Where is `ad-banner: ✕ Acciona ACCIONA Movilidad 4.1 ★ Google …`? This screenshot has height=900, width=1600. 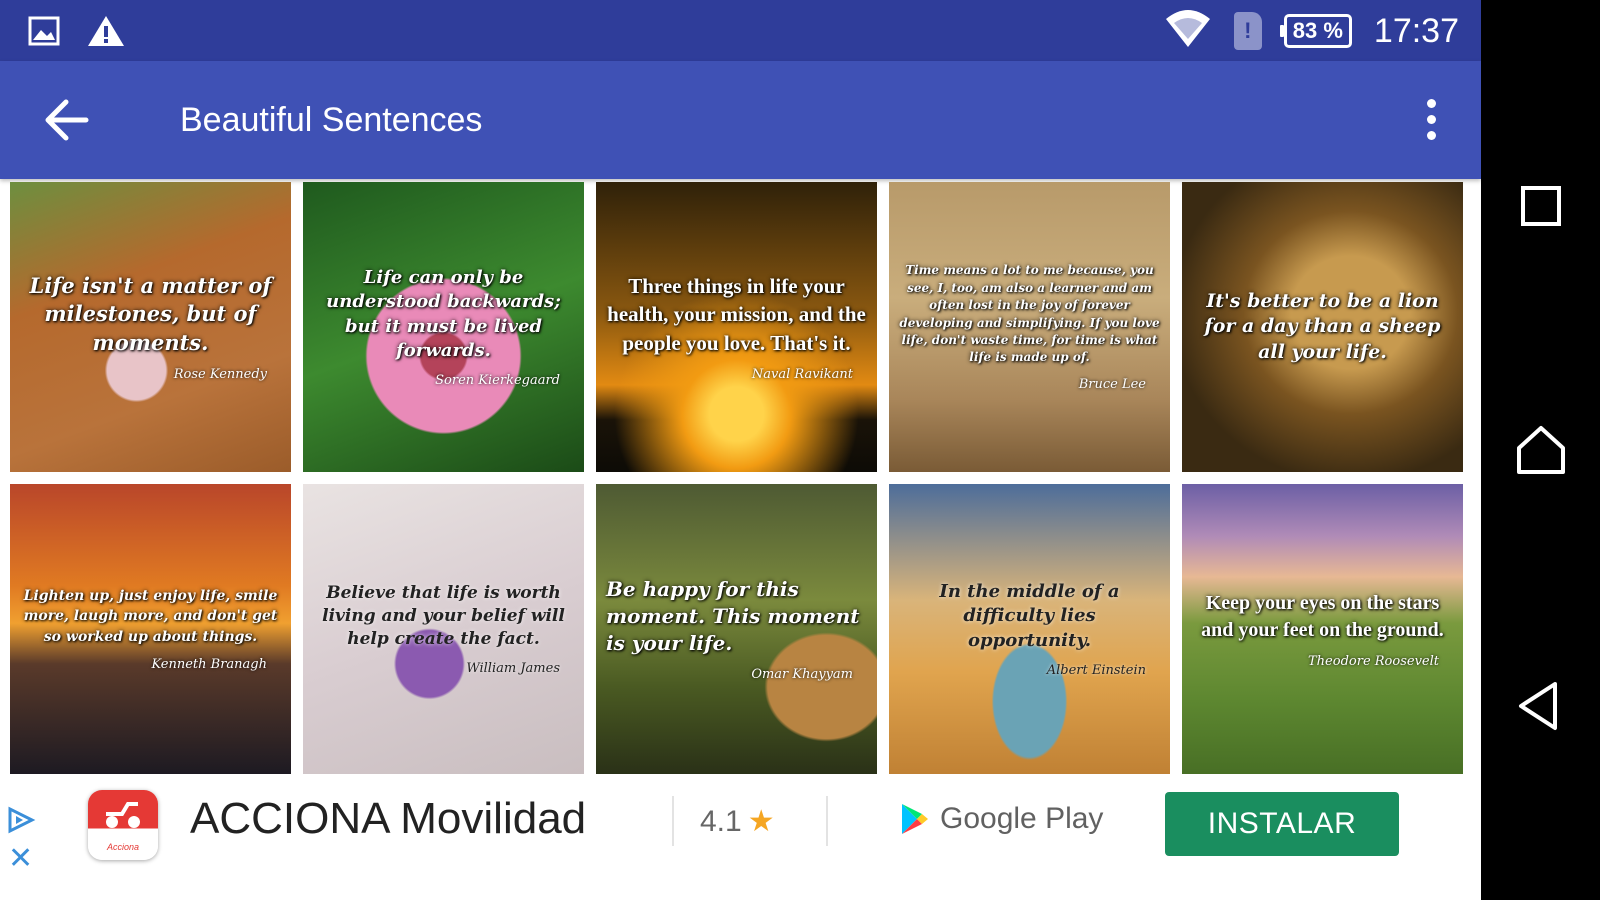
ad-banner: ✕ Acciona ACCIONA Movilidad 4.1 ★ Google … is located at coordinates (740, 837).